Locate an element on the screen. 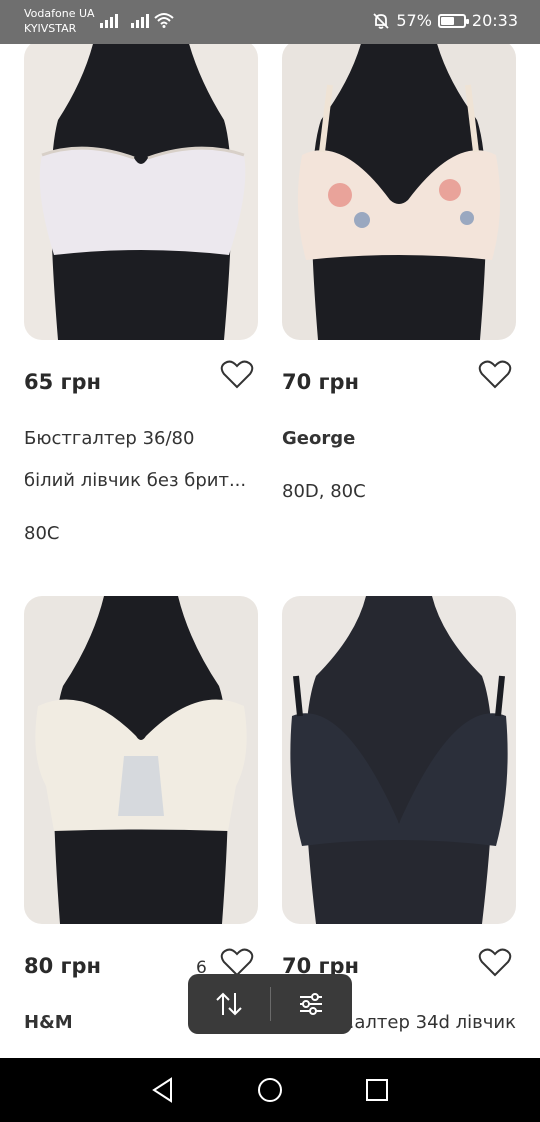 The height and width of the screenshot is (1122, 540). listing-size: 80D, 80C is located at coordinates (324, 491).